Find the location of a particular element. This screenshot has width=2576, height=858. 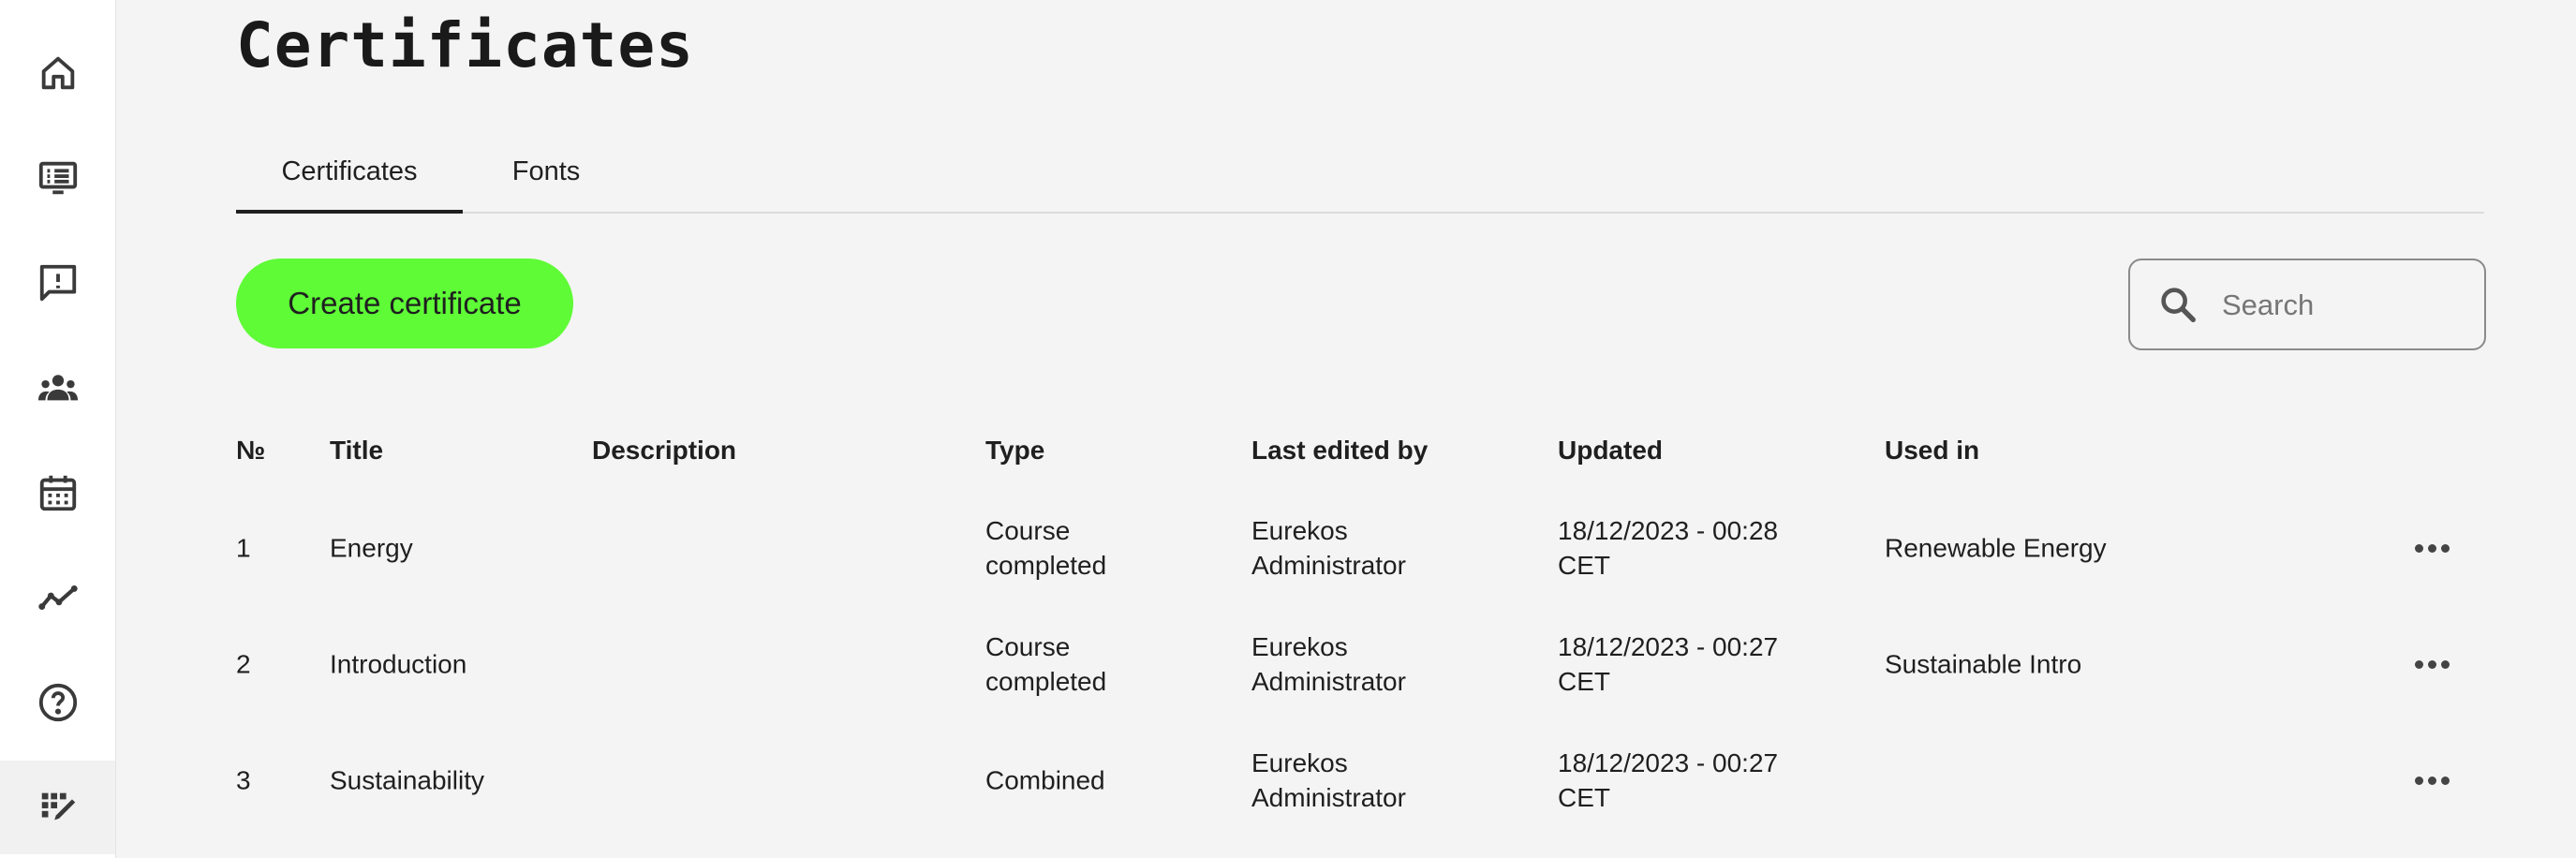

cell-type-line: Combined is located at coordinates (1045, 780).